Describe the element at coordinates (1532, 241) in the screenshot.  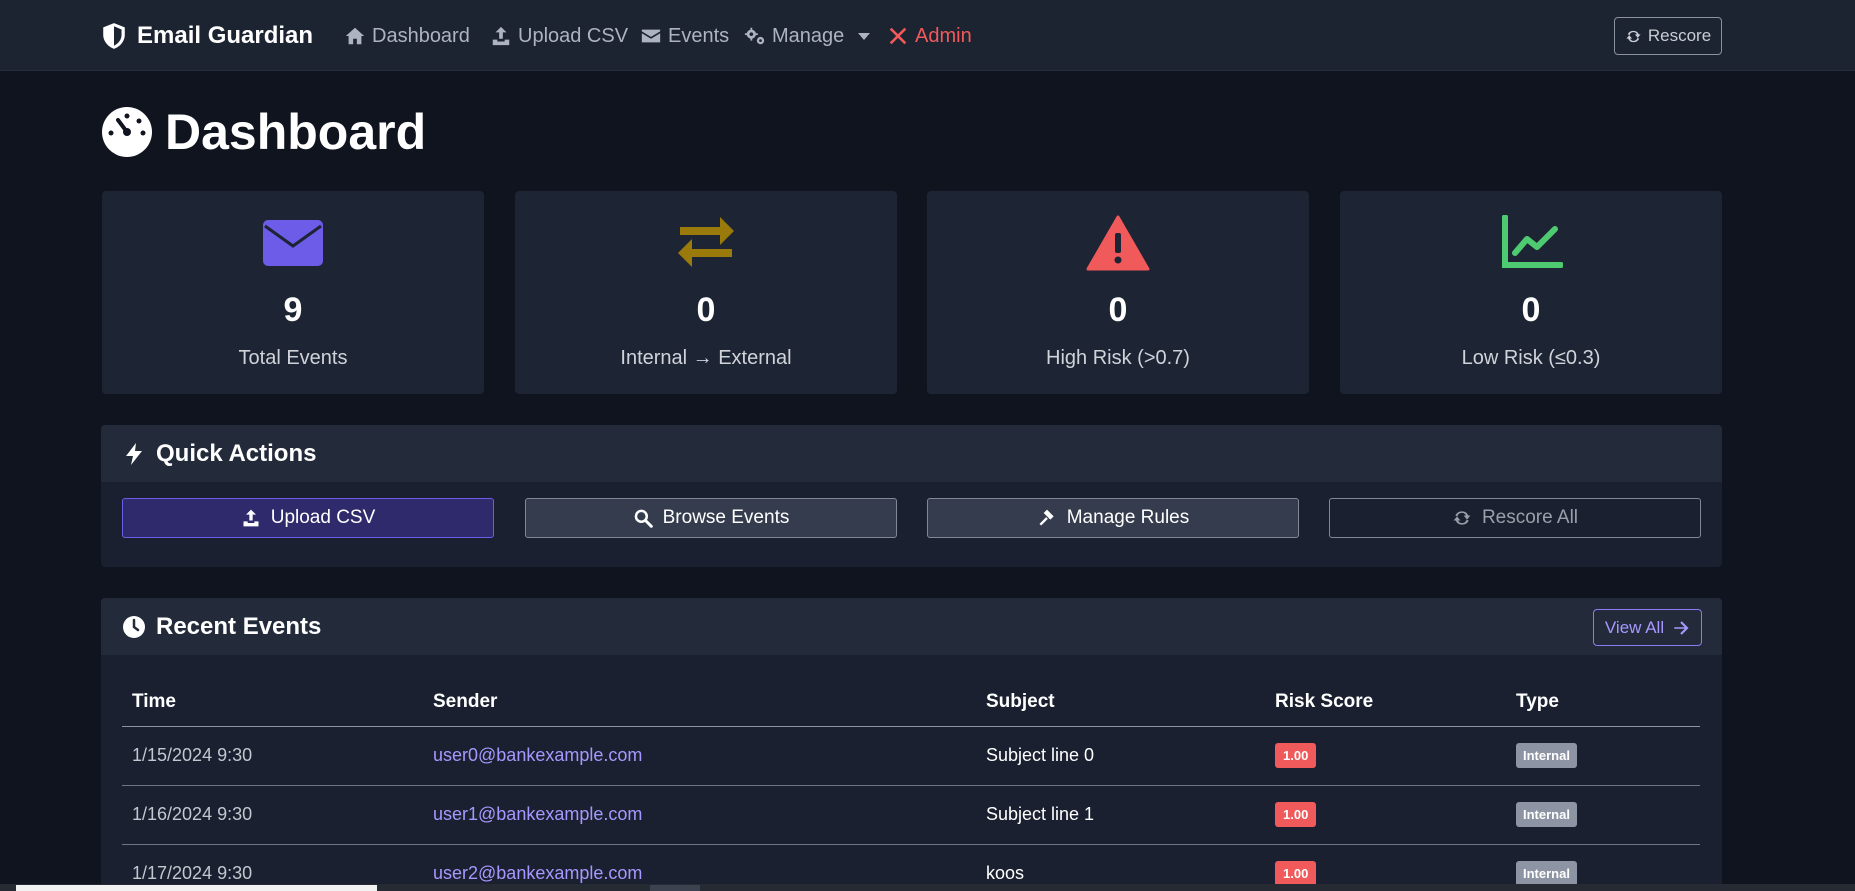
I see `chart-line-icon` at that location.